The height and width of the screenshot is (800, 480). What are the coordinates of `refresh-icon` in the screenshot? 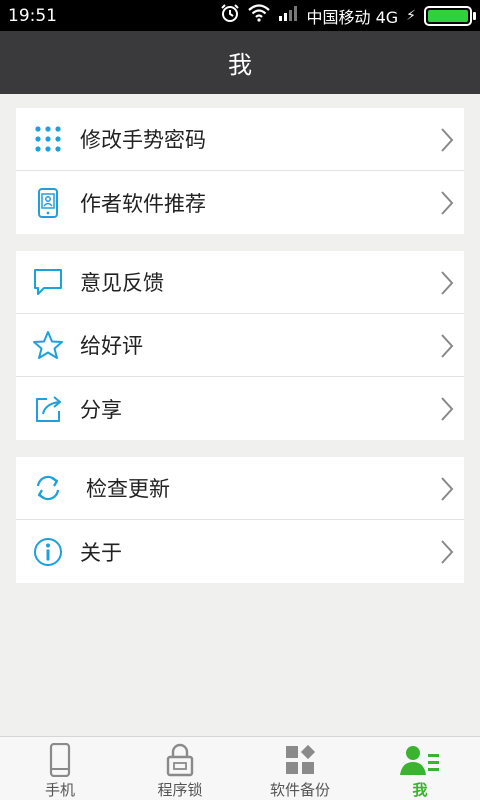 It's located at (48, 488).